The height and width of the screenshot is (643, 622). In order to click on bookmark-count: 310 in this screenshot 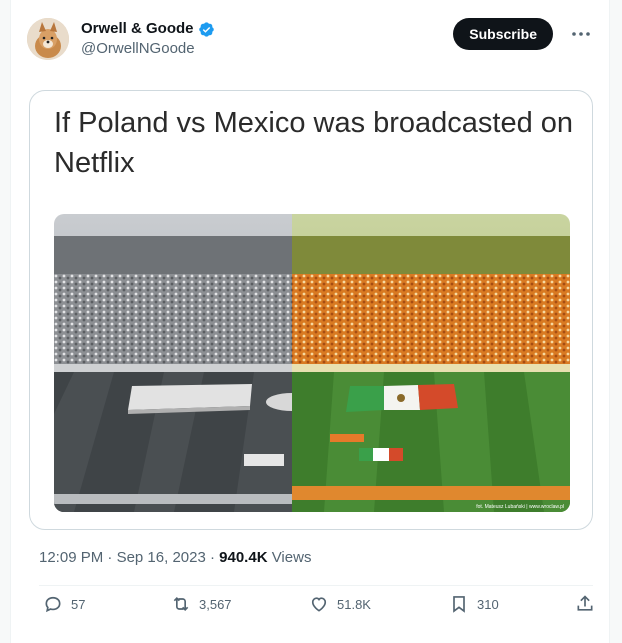, I will do `click(488, 604)`.